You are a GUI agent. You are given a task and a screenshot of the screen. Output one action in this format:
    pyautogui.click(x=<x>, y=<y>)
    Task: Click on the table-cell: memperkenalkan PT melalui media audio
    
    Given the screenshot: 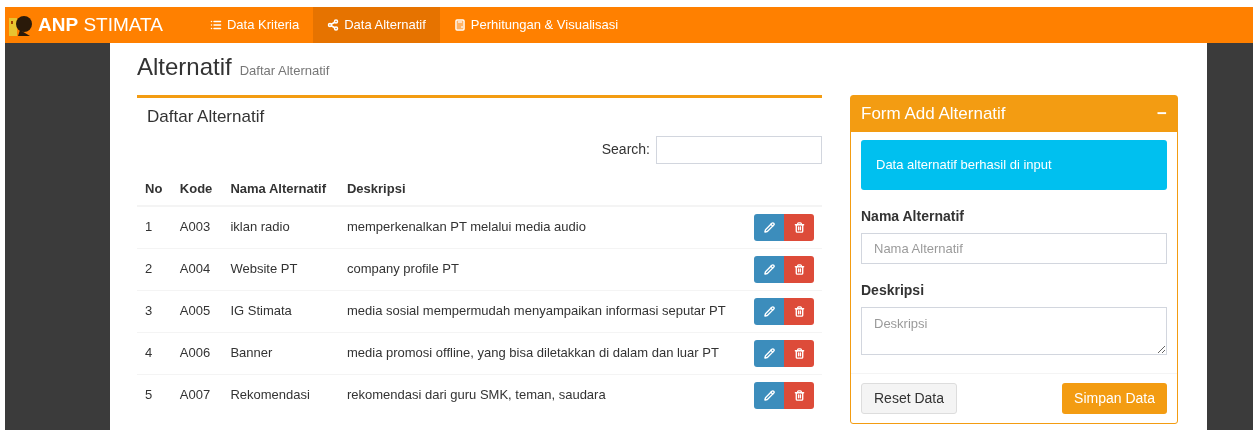 What is the action you would take?
    pyautogui.click(x=544, y=227)
    